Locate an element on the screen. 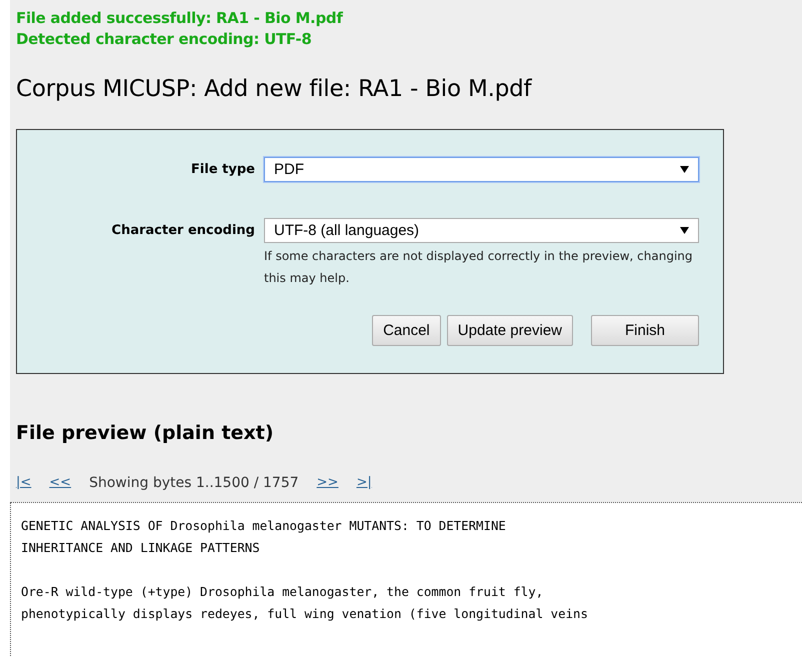 The image size is (802, 657). next-page-link: >> is located at coordinates (327, 483).